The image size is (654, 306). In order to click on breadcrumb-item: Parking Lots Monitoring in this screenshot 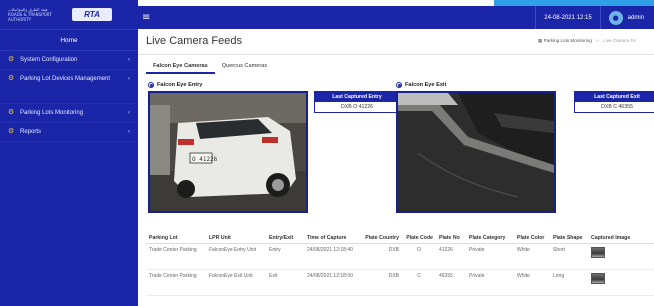, I will do `click(568, 40)`.